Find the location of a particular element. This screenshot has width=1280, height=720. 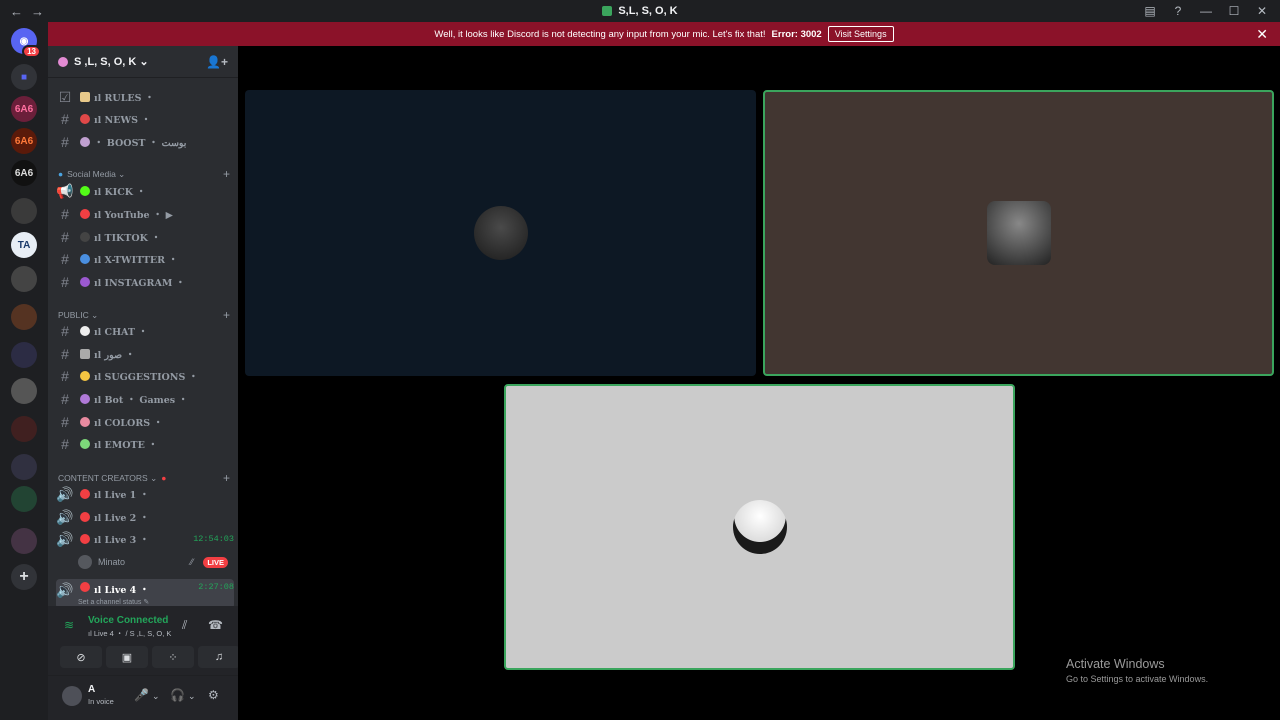

camera-off-button: ⊘ is located at coordinates (81, 657).